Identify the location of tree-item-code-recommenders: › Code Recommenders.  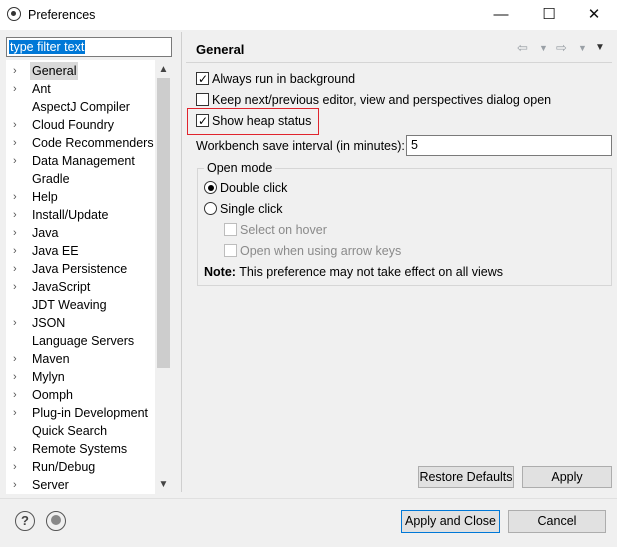
(81, 143).